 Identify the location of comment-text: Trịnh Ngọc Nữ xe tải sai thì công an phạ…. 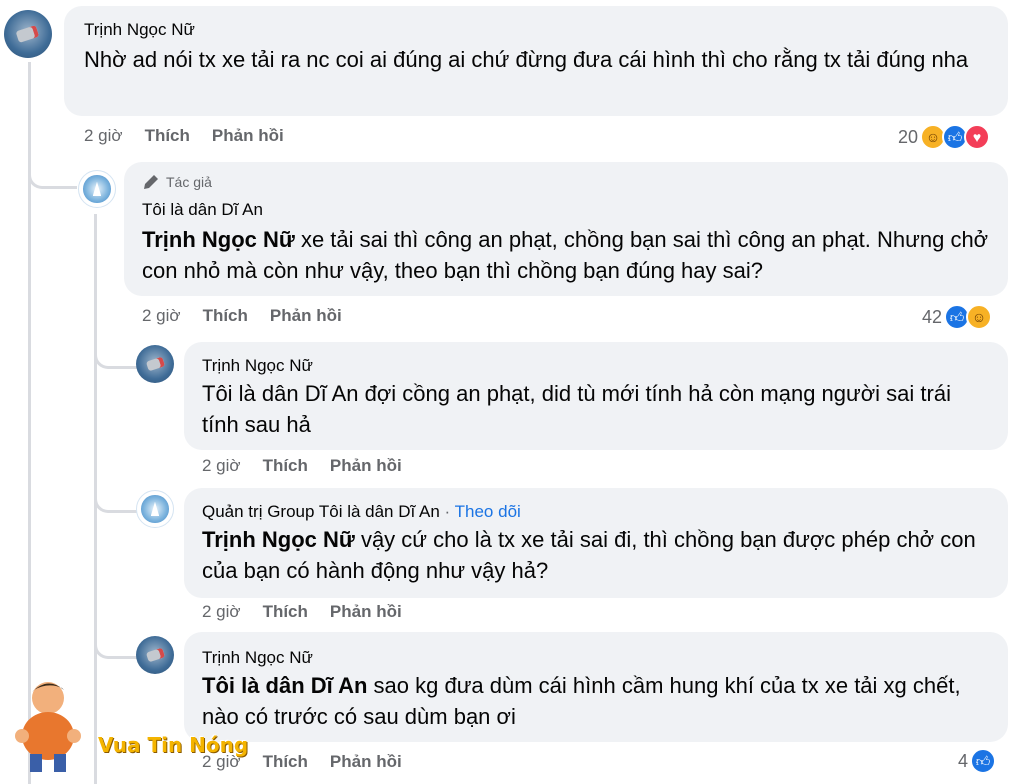
(571, 255).